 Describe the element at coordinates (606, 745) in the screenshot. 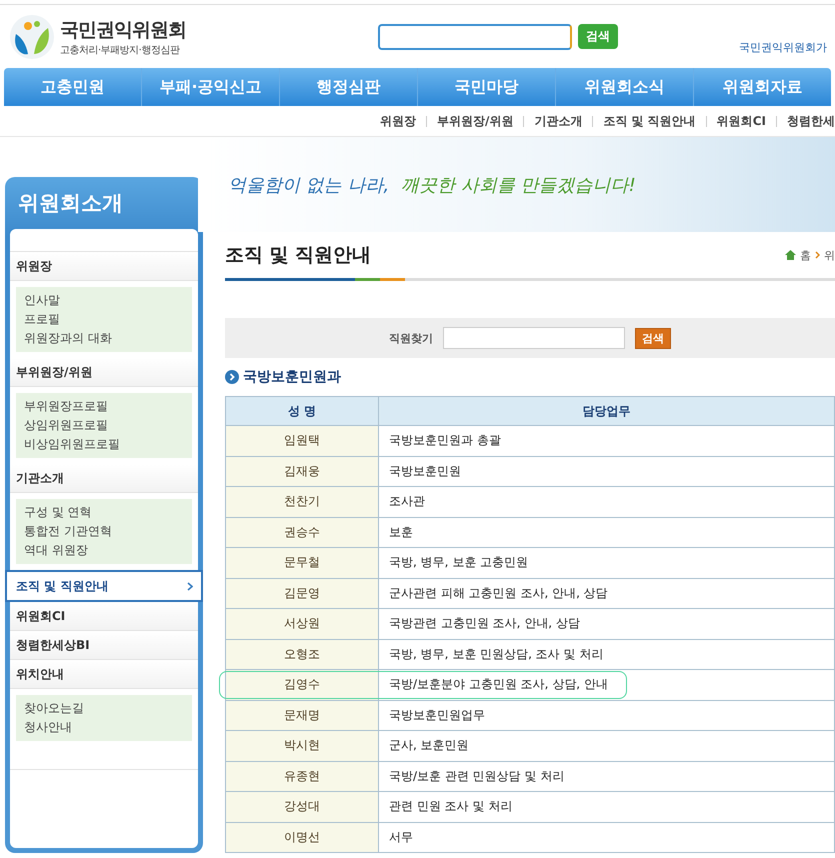

I see `table-cell: 군사, 보훈민원` at that location.